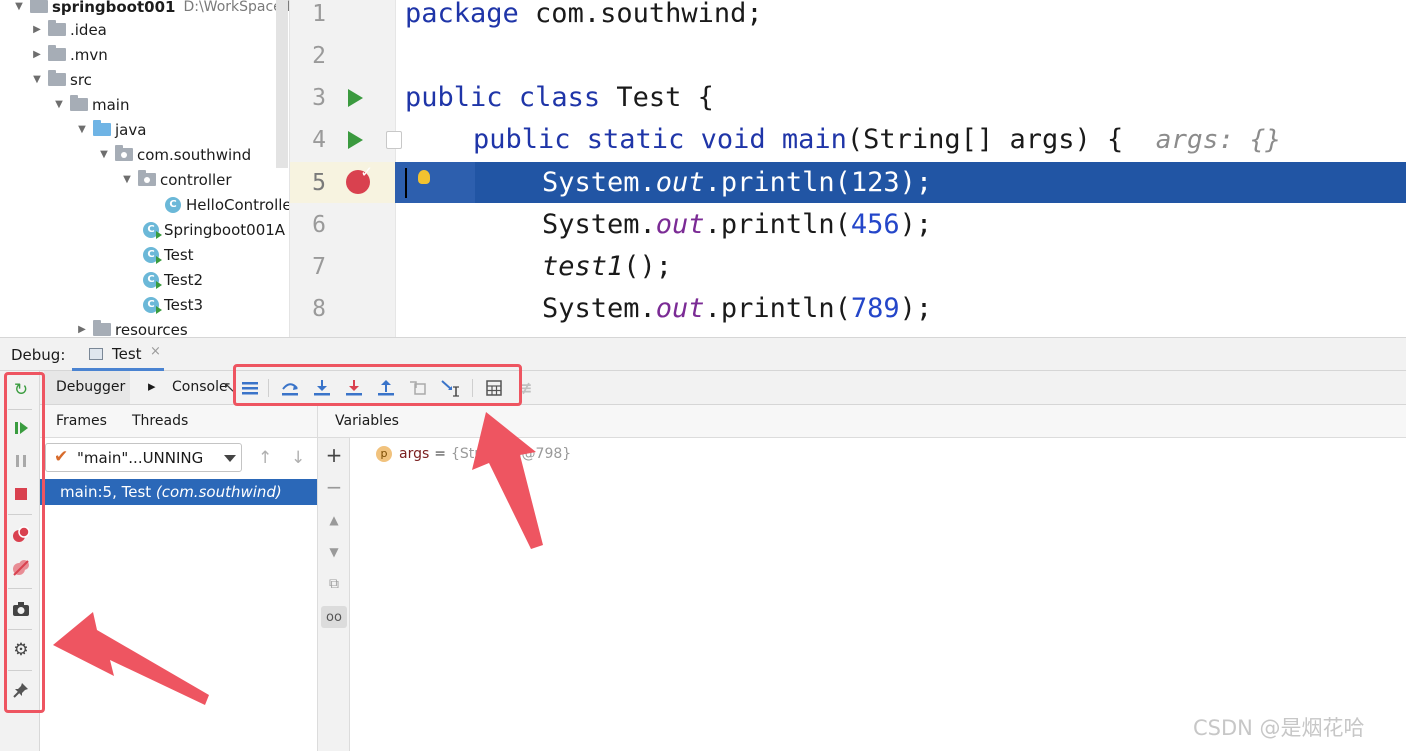 The width and height of the screenshot is (1406, 751). Describe the element at coordinates (173, 154) in the screenshot. I see `tree-item-com-southwind: ▼ com.southwind` at that location.